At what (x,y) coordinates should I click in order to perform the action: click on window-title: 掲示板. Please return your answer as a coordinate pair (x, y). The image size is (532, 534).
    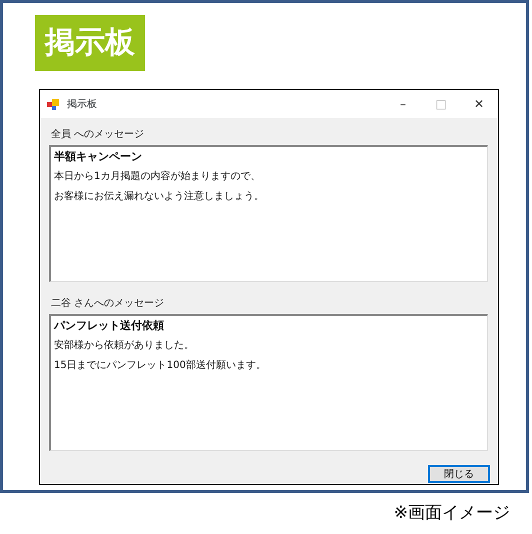
    Looking at the image, I should click on (82, 105).